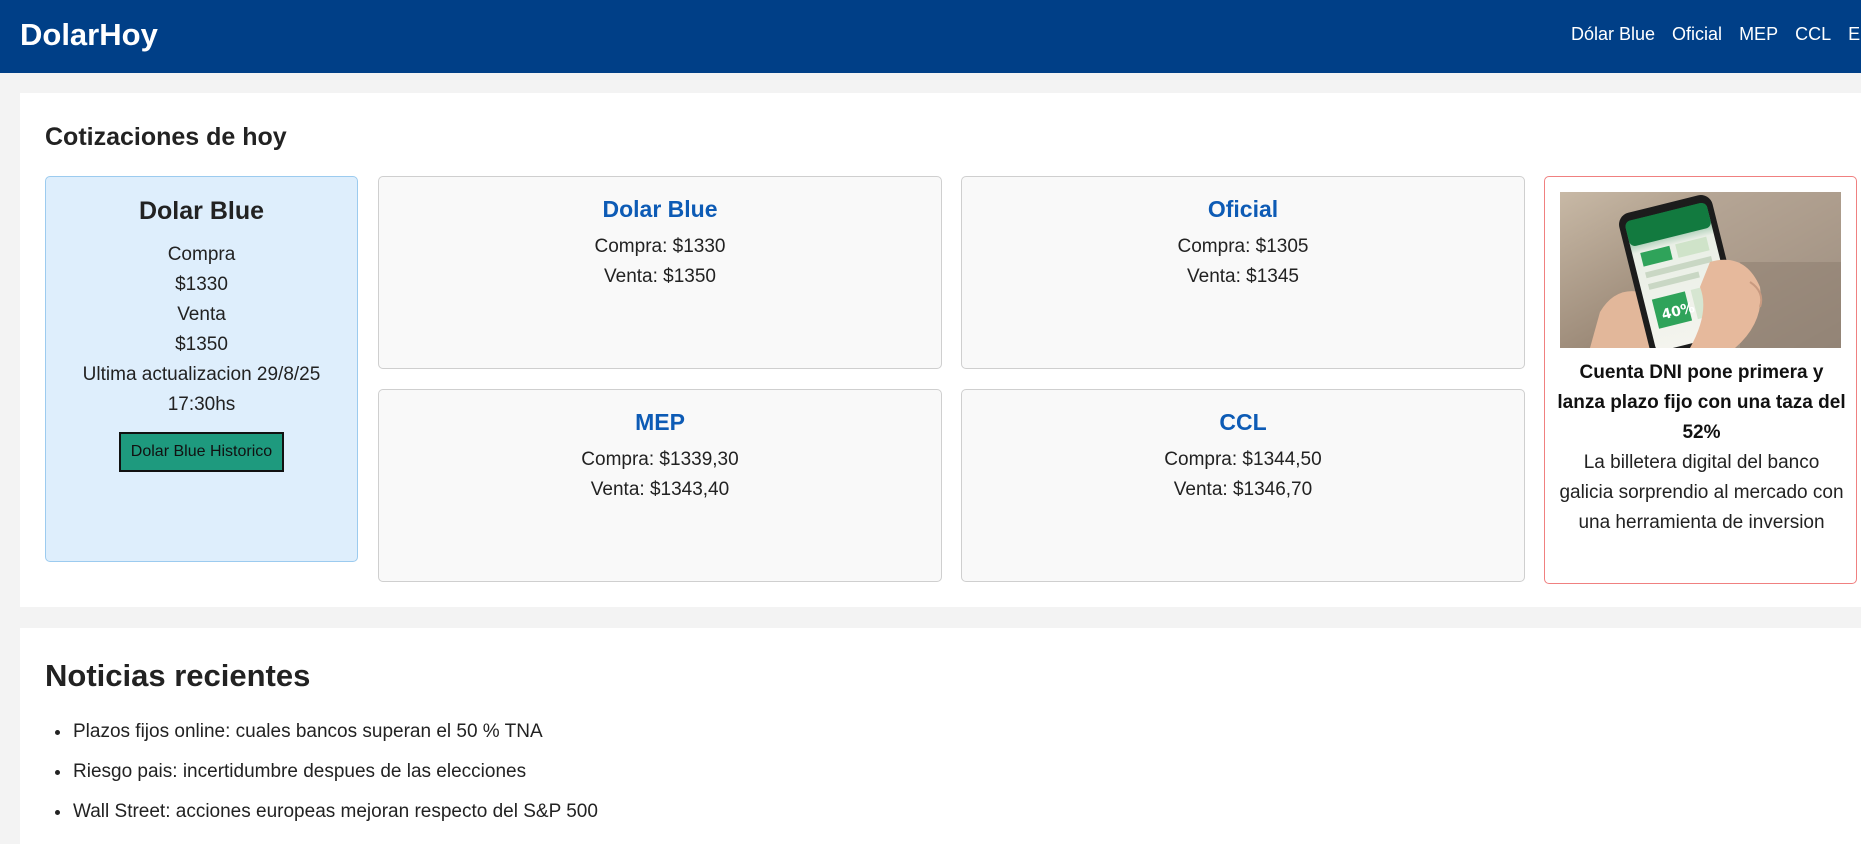  I want to click on rate-card-dolar-blue: Dolar Blue Compra: $1330 Venta: $1350, so click(660, 272).